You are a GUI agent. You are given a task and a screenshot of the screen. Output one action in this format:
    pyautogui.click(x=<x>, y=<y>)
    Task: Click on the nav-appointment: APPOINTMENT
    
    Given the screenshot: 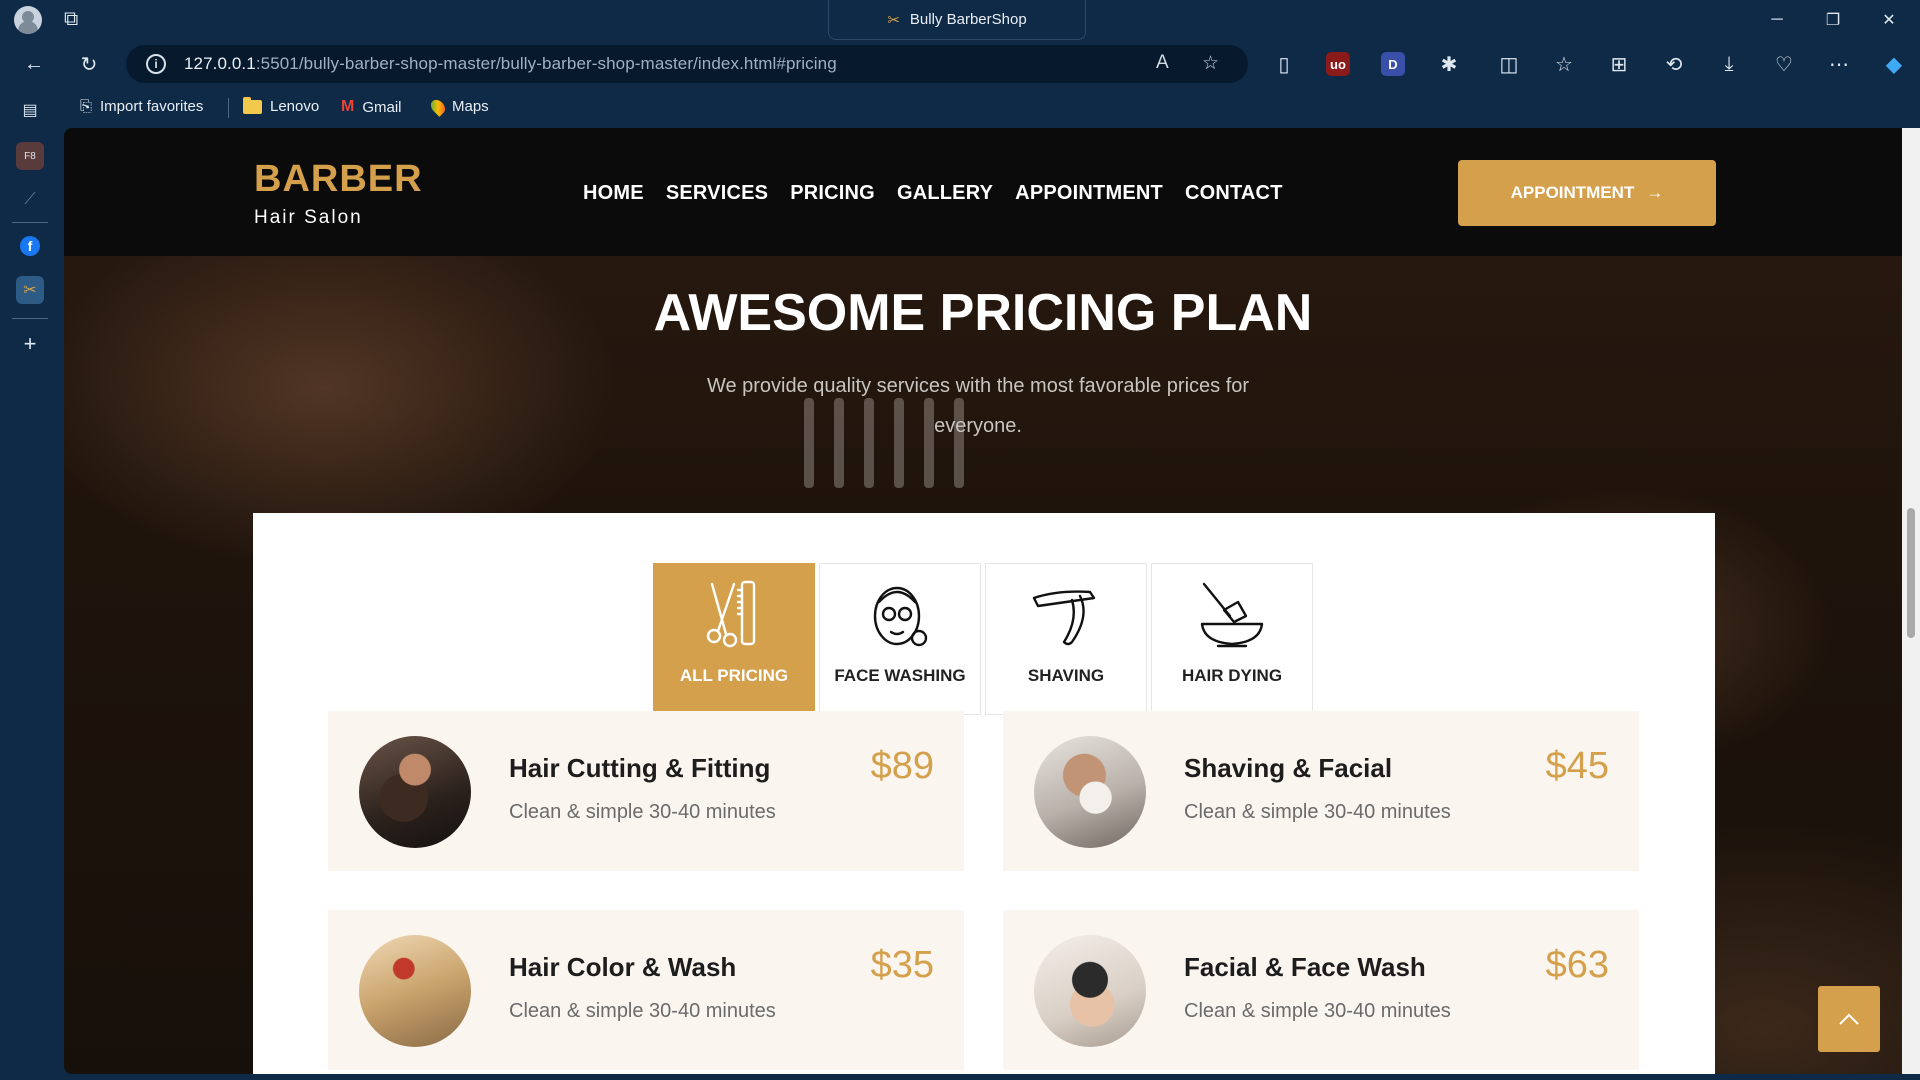 What is the action you would take?
    pyautogui.click(x=1089, y=193)
    